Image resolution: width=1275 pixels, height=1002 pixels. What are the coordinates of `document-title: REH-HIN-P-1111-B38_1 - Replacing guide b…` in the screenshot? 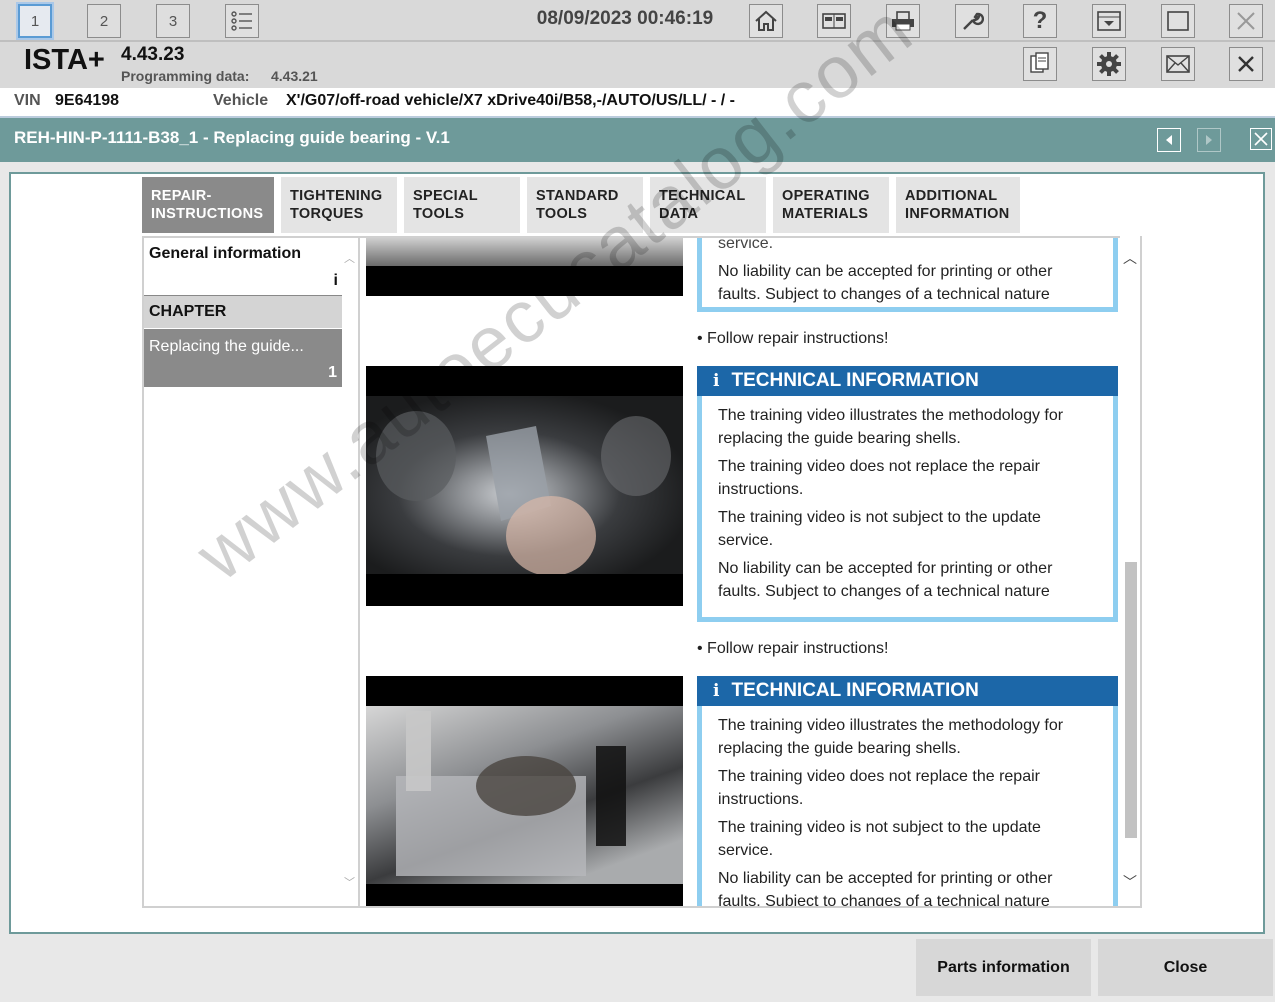 It's located at (232, 137).